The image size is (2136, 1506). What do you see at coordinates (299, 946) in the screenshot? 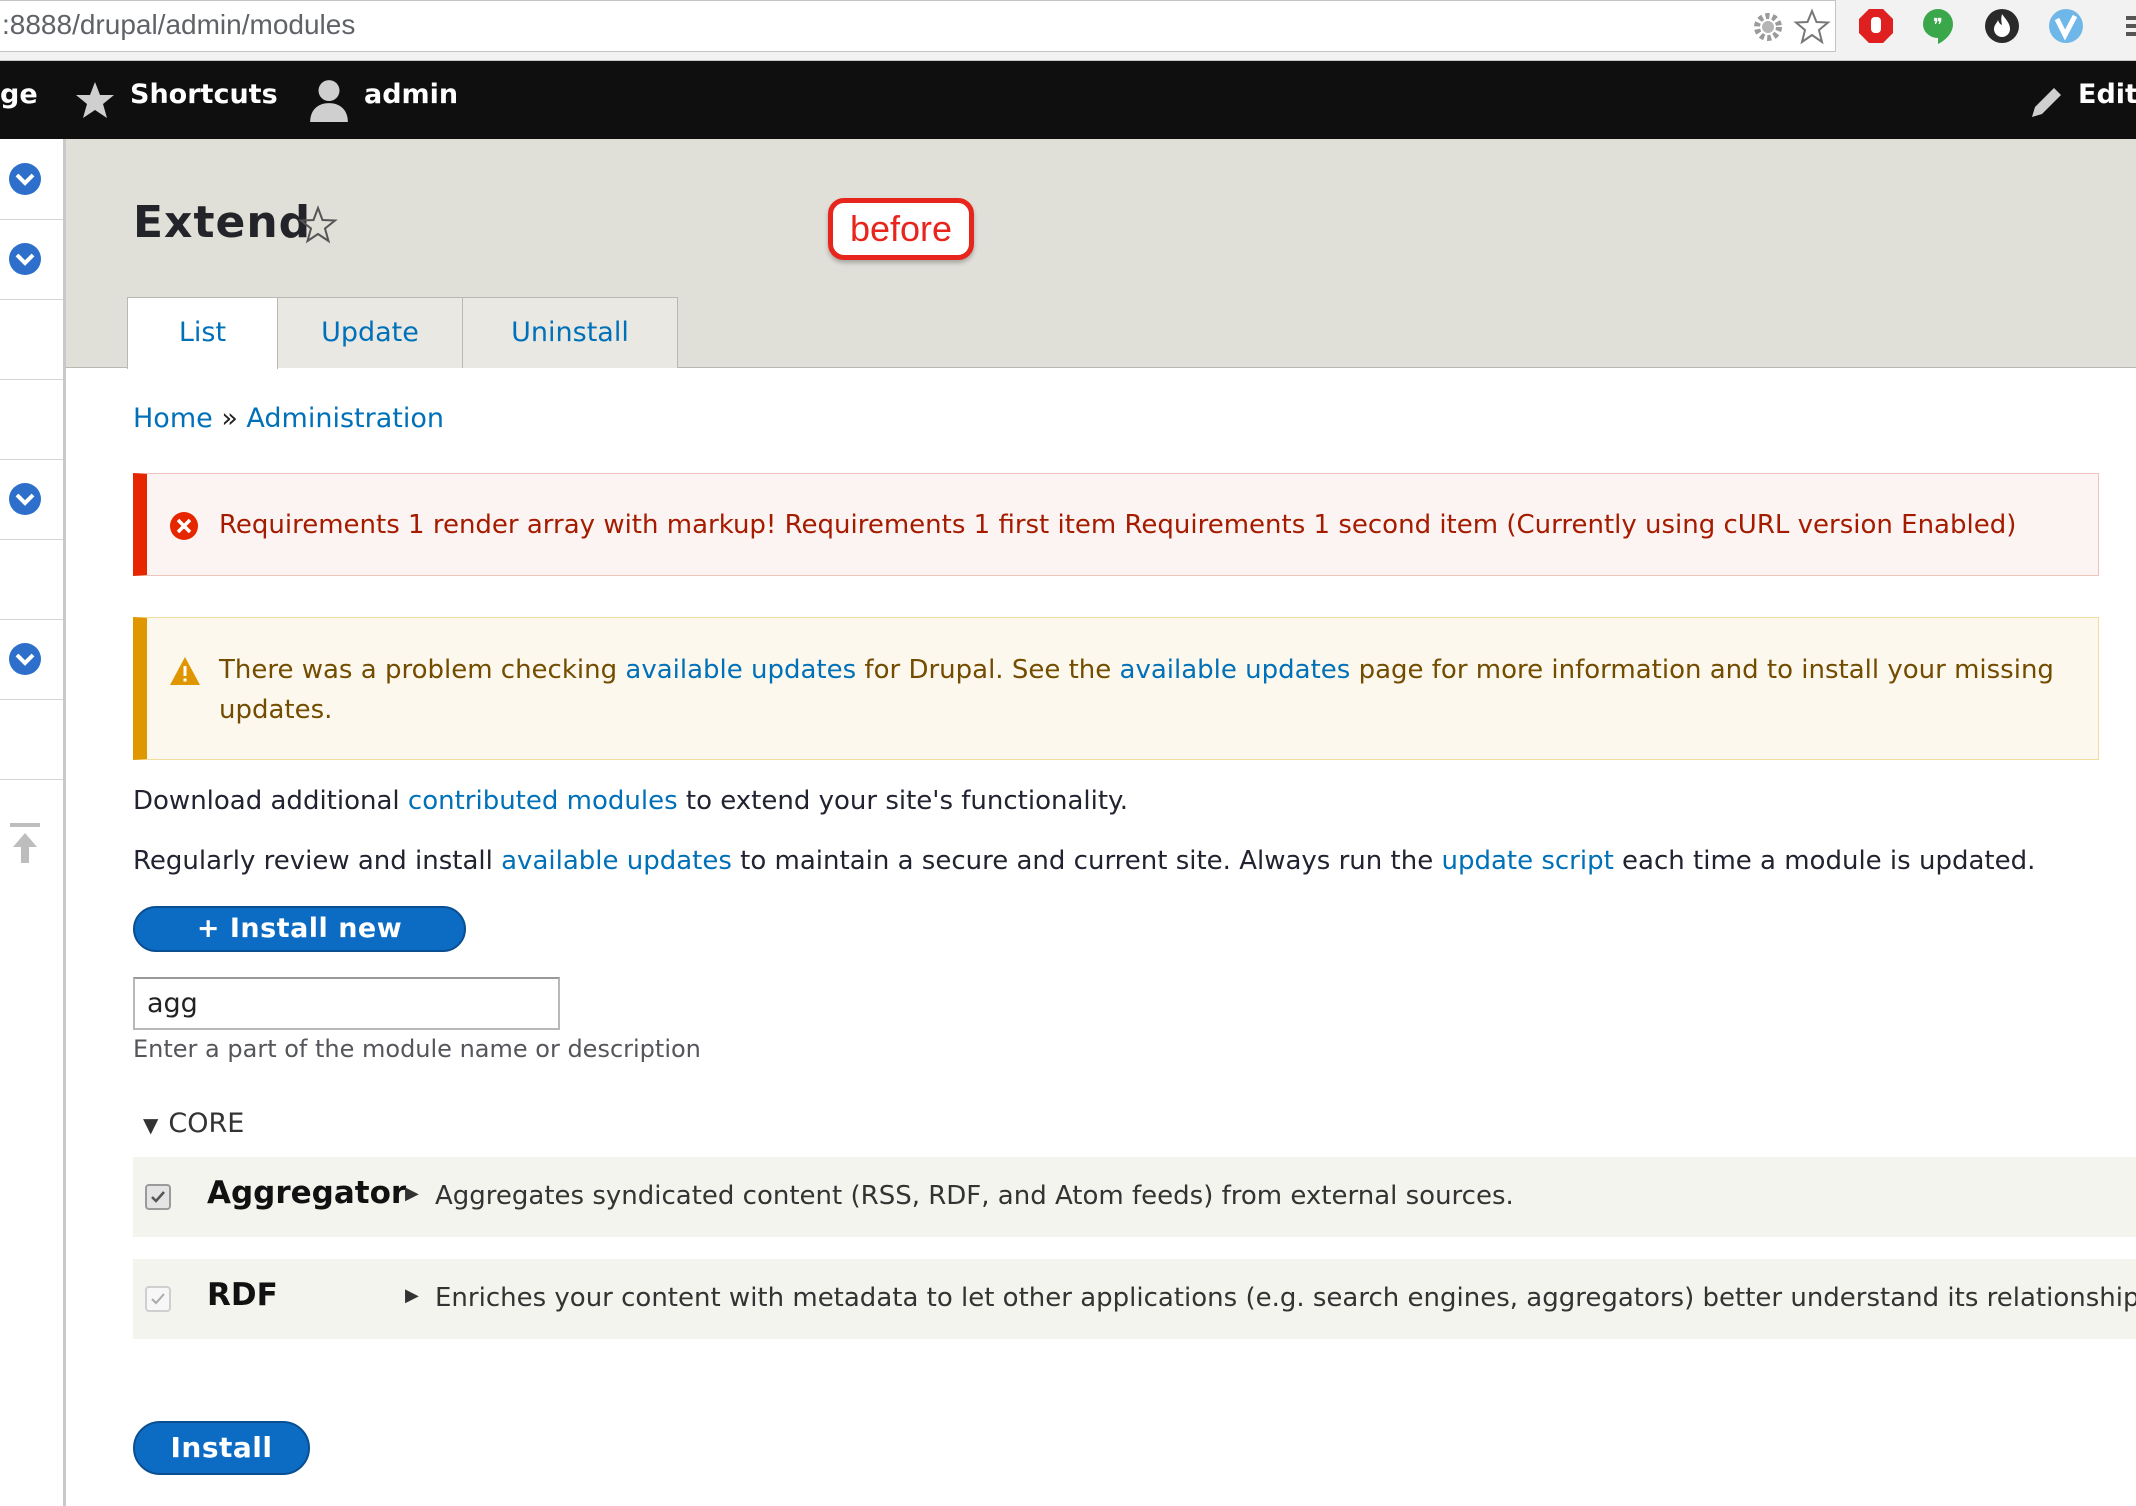
I see `install-new-module-button: + Install new module` at bounding box center [299, 946].